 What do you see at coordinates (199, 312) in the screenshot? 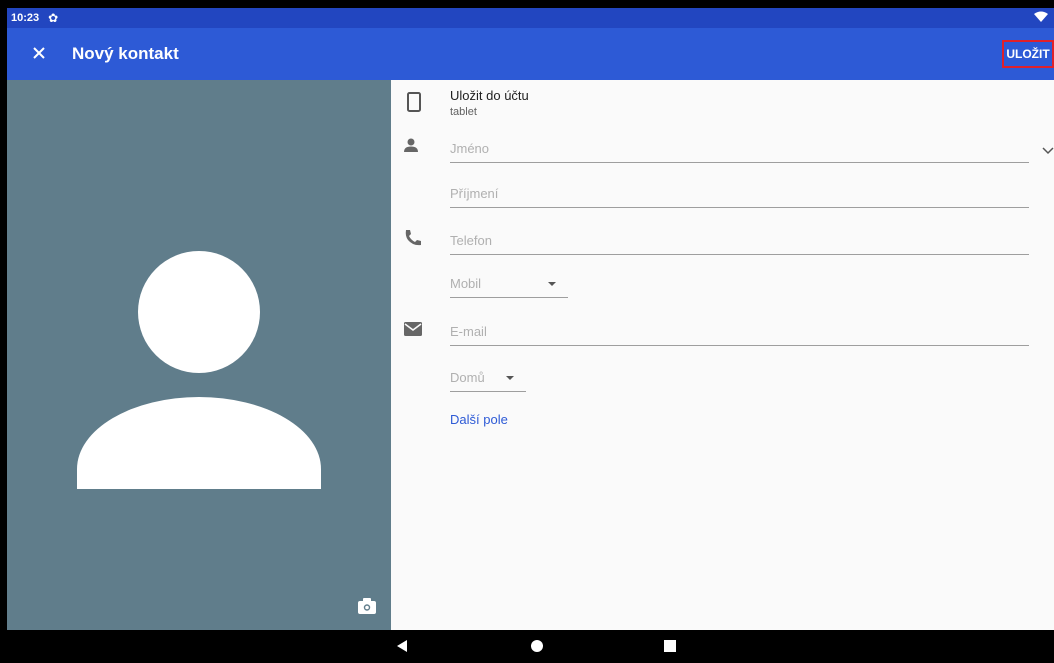
I see `avatar-head` at bounding box center [199, 312].